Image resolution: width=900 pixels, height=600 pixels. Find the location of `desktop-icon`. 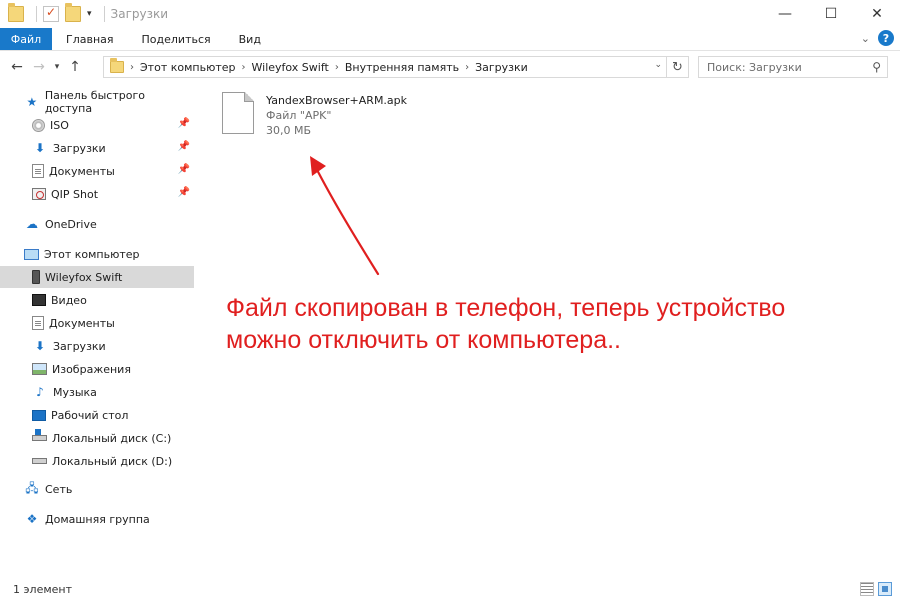

desktop-icon is located at coordinates (39, 415).